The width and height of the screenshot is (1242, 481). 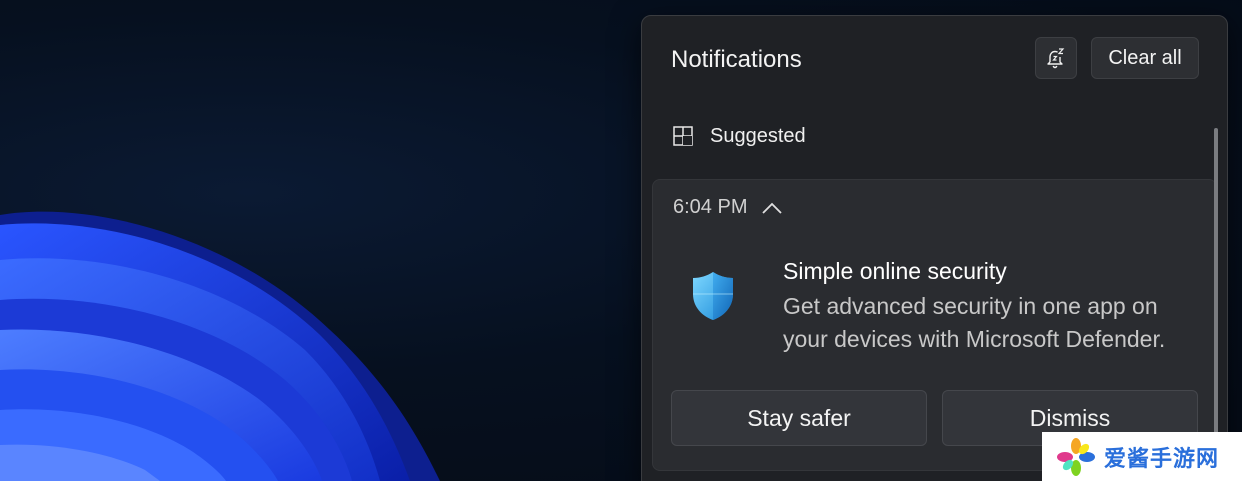 I want to click on tips-app-icon, so click(x=683, y=136).